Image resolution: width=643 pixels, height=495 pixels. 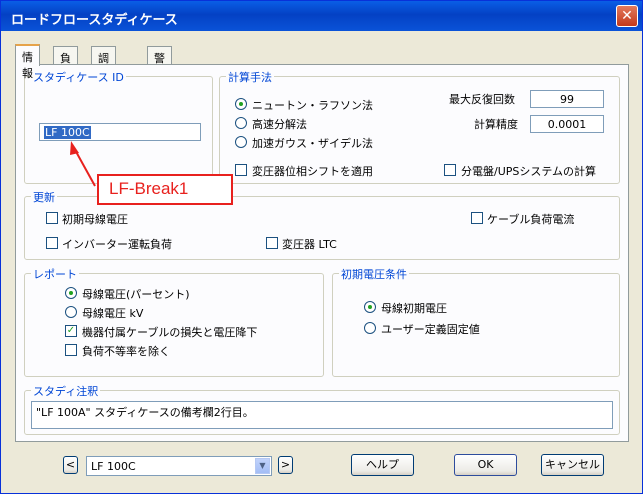 I want to click on study-case-id-input: LF 100C, so click(x=120, y=132).